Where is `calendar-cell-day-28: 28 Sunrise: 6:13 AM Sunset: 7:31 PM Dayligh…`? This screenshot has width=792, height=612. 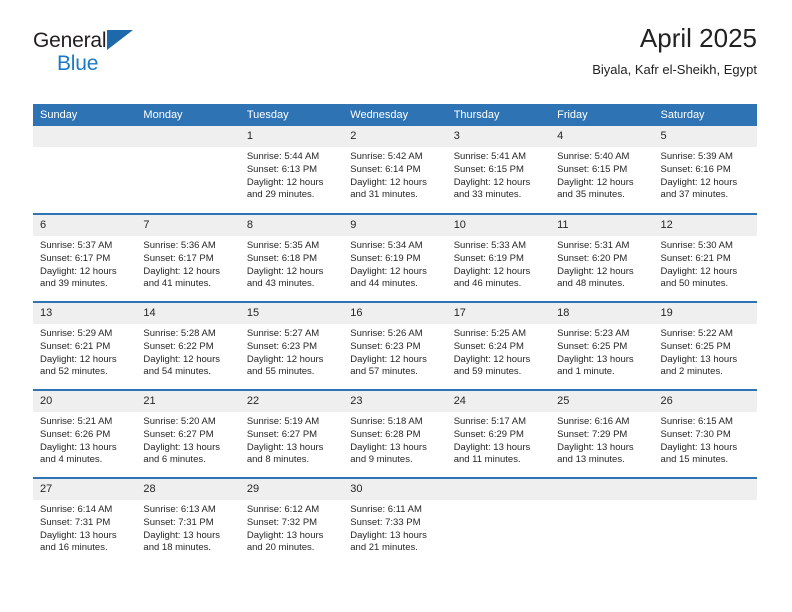 calendar-cell-day-28: 28 Sunrise: 6:13 AM Sunset: 7:31 PM Dayligh… is located at coordinates (188, 521).